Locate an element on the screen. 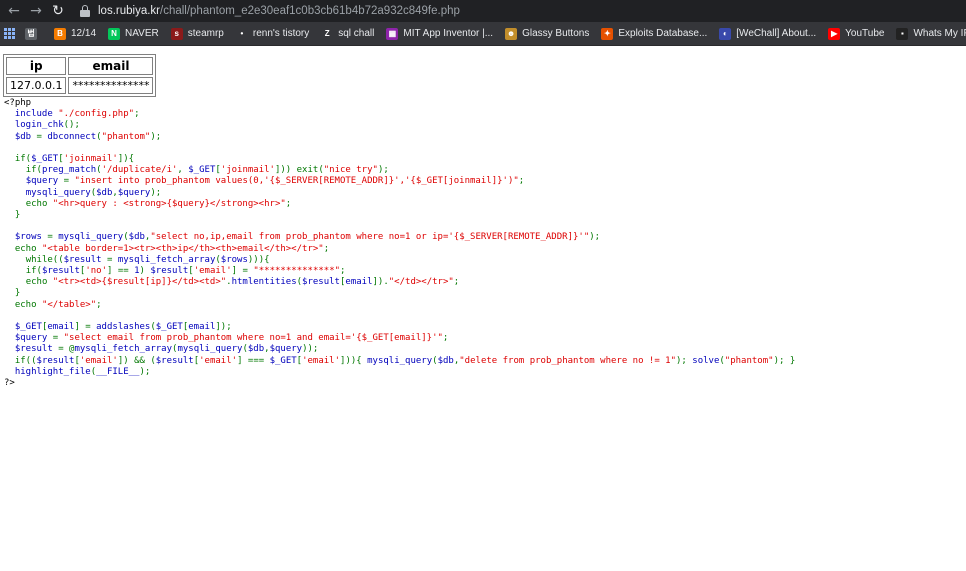 The height and width of the screenshot is (571, 966). whatsmyip-icon: ▪ is located at coordinates (902, 33).